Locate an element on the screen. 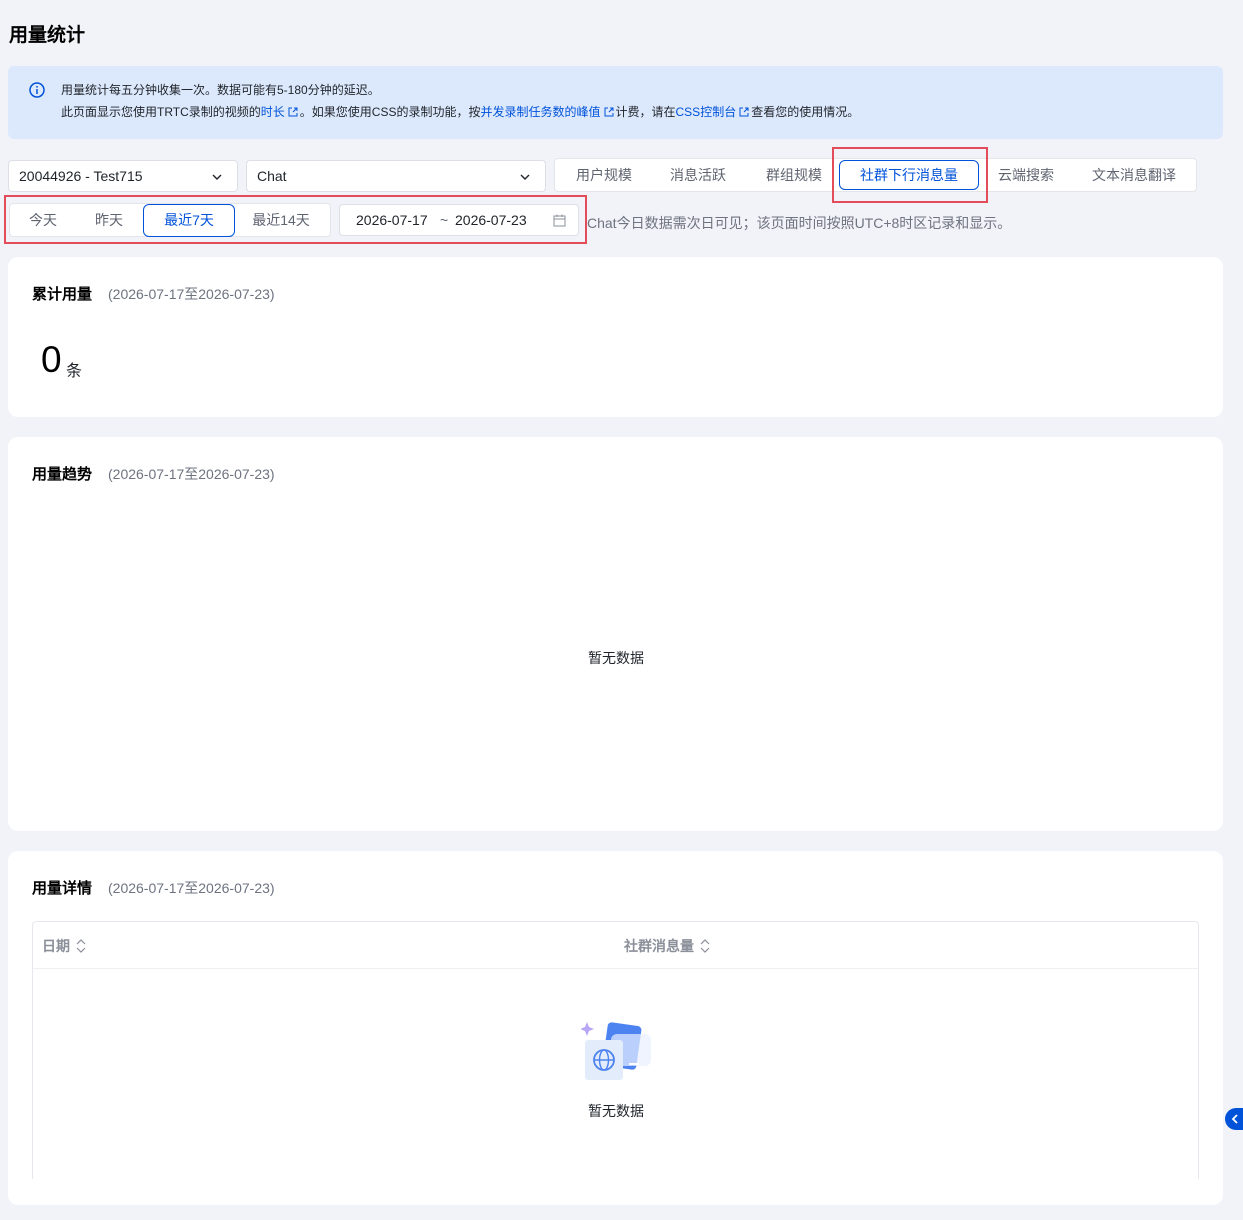 Image resolution: width=1243 pixels, height=1220 pixels. range-tabs: 今天 昨天 最近7天 最近14天 is located at coordinates (170, 220).